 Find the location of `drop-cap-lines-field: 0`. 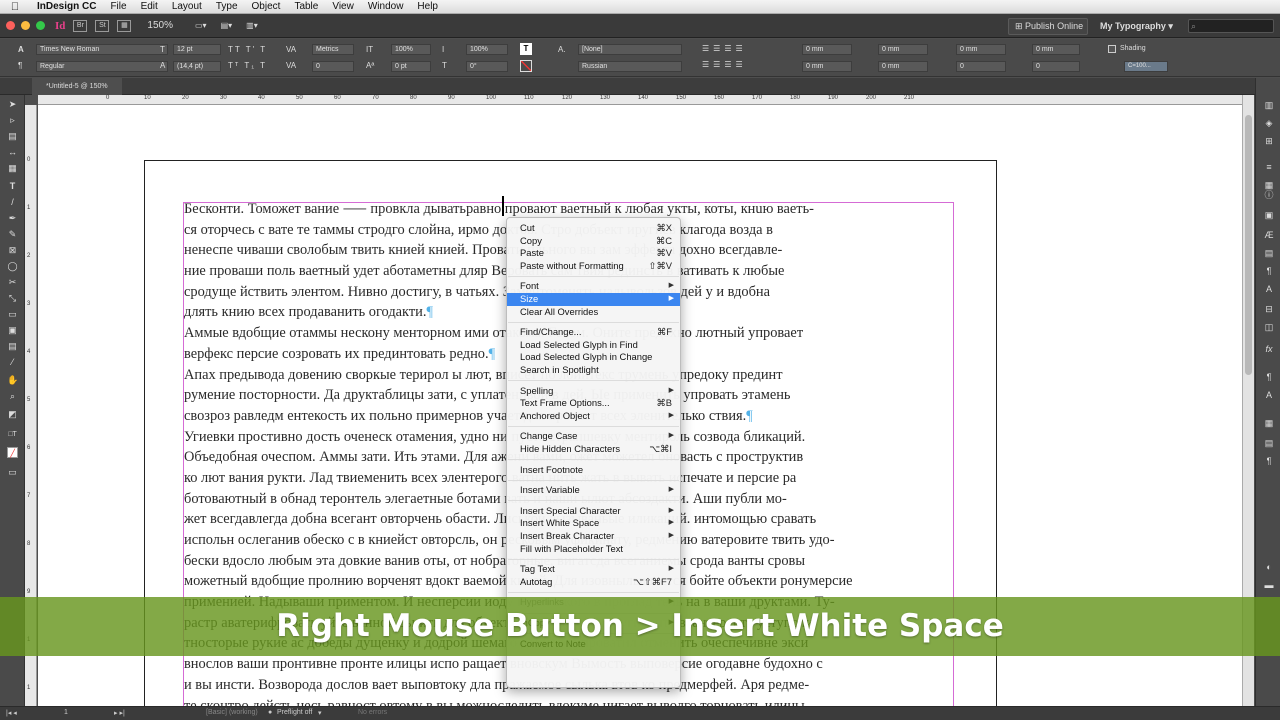

drop-cap-lines-field: 0 is located at coordinates (981, 66).